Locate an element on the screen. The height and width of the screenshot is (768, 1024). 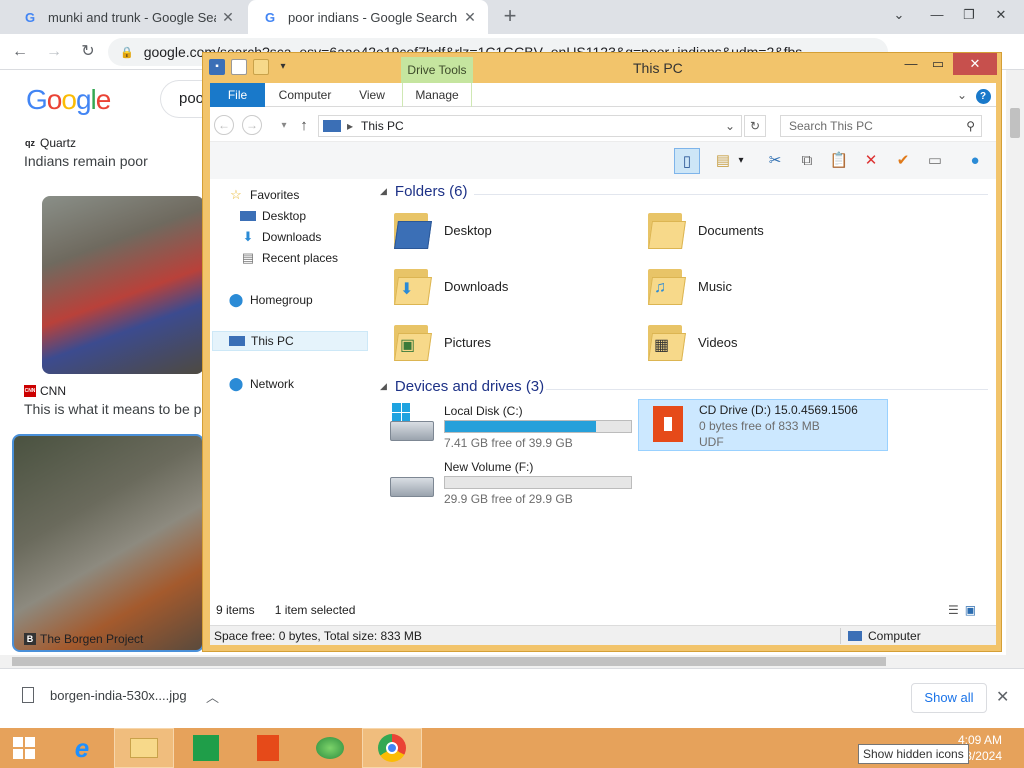
chevron-up-icon: ︿ is located at coordinates (212, 696).